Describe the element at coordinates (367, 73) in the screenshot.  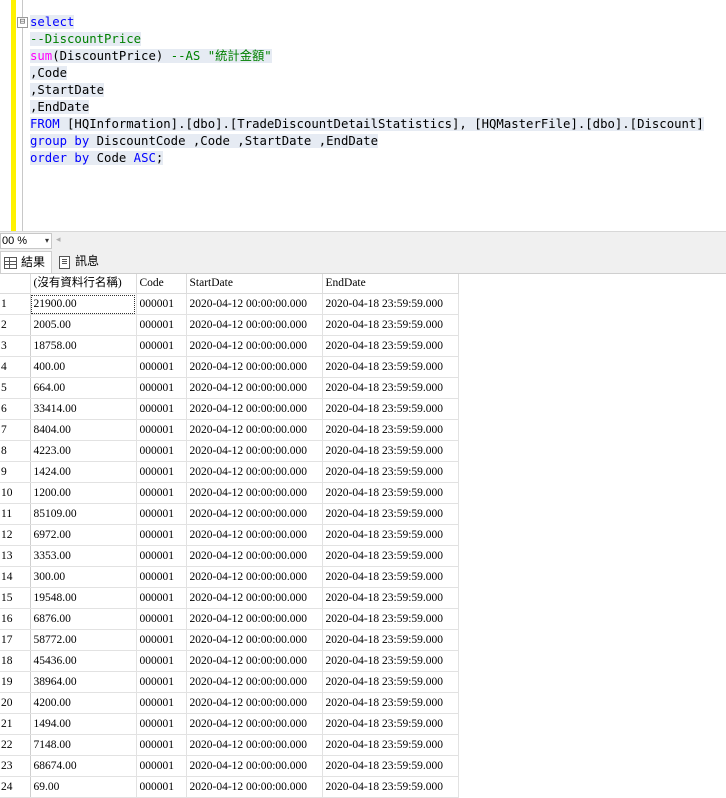
I see `code-line: ,Code` at that location.